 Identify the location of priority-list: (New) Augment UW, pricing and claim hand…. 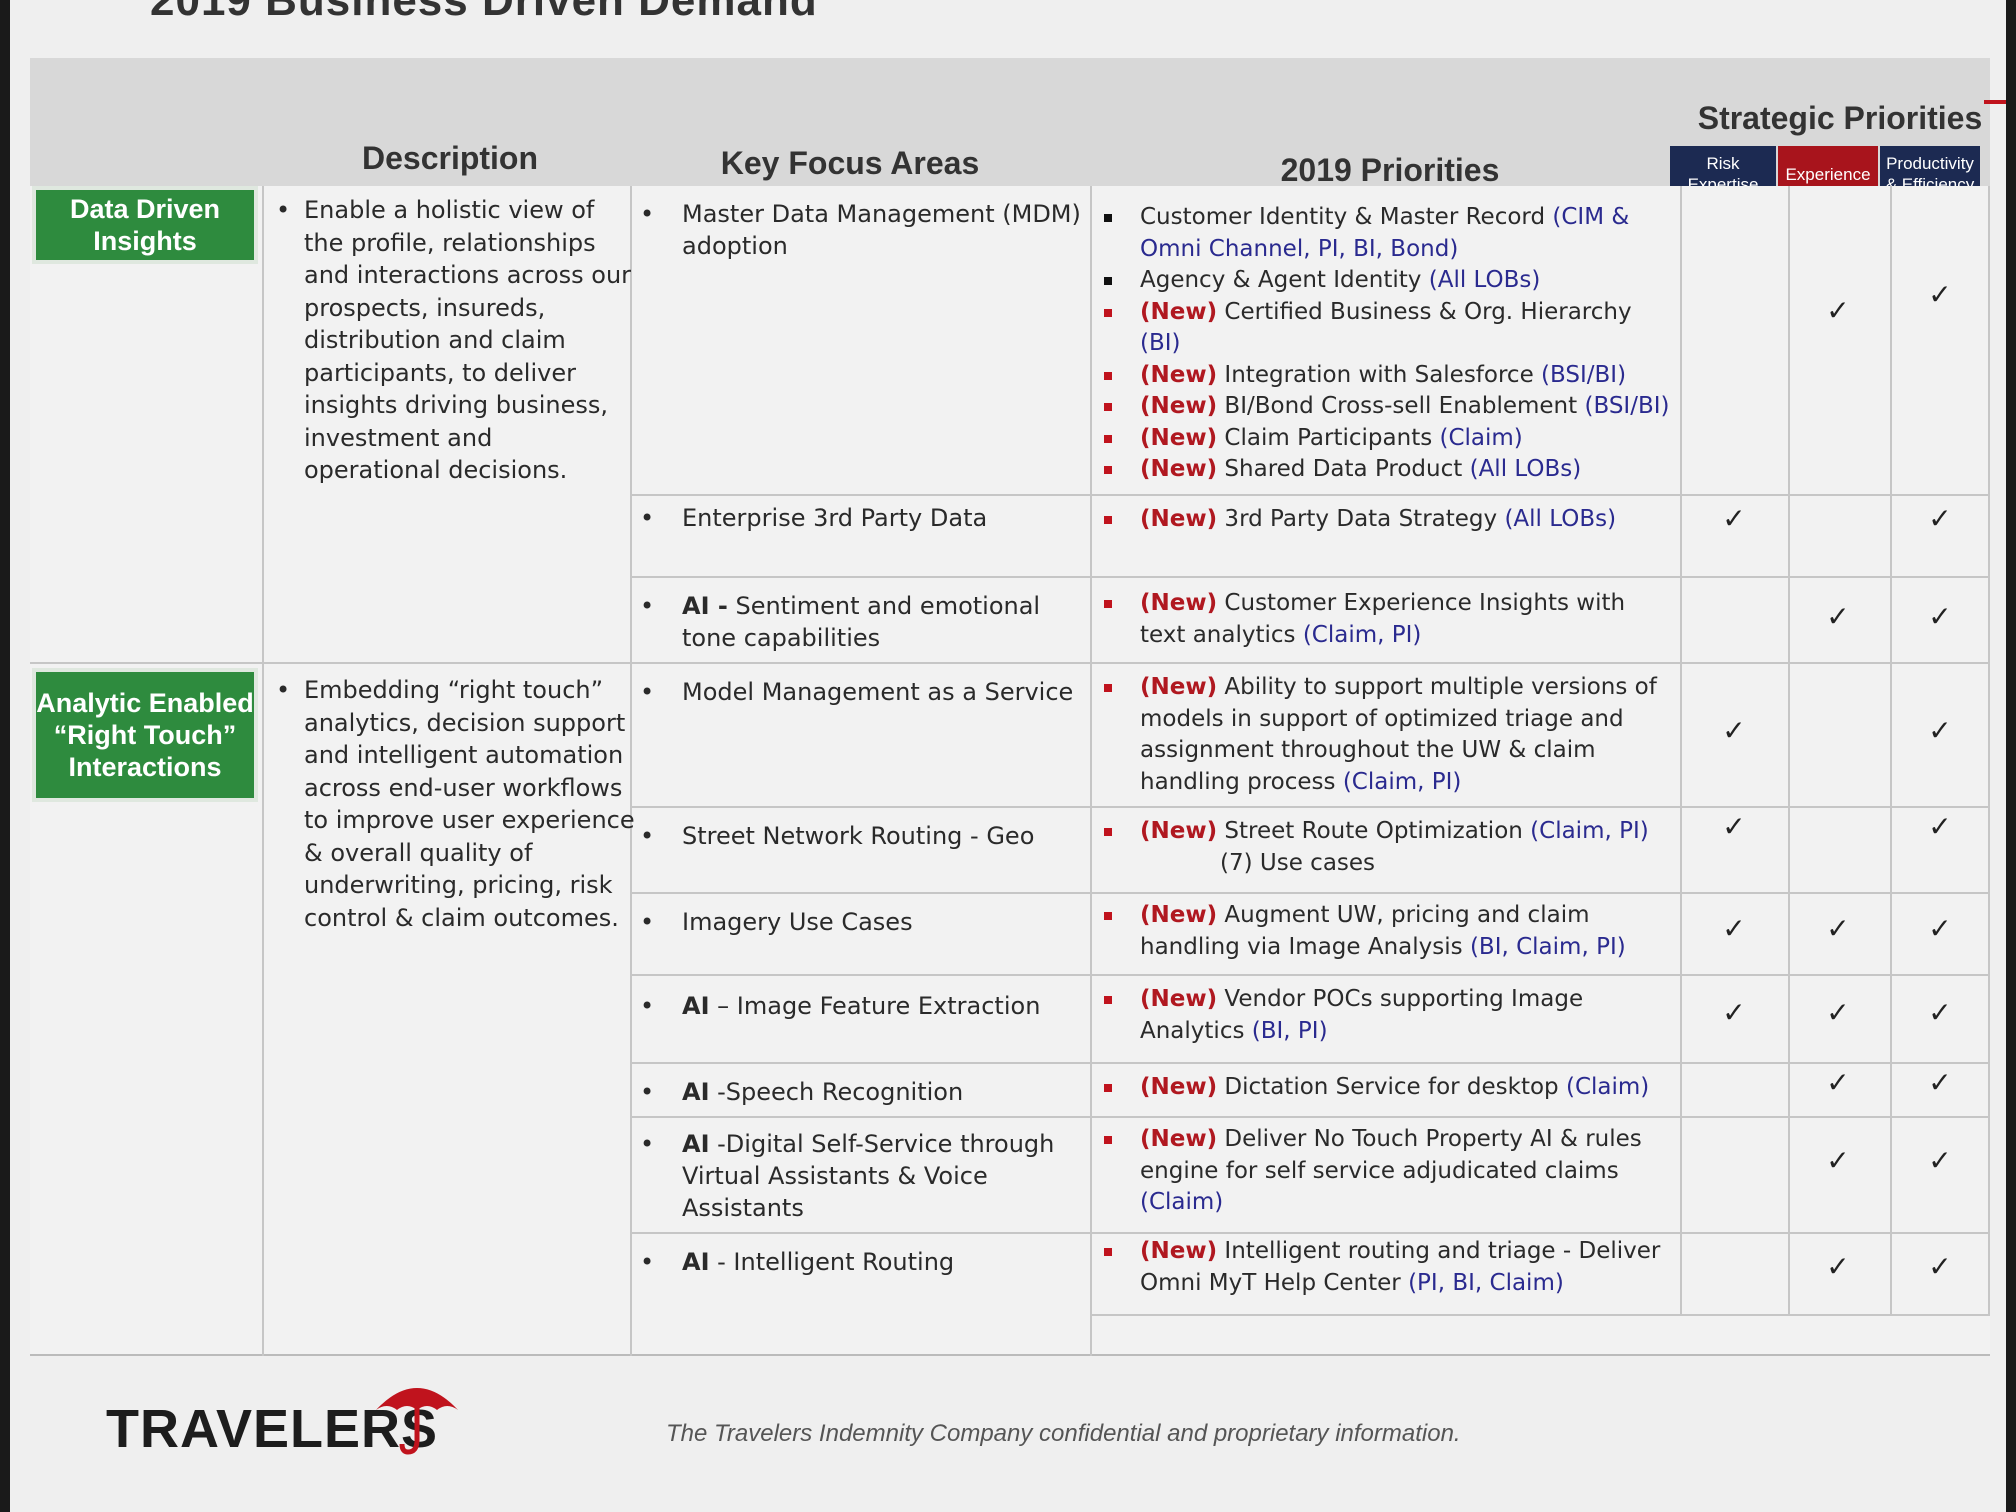
(1385, 931).